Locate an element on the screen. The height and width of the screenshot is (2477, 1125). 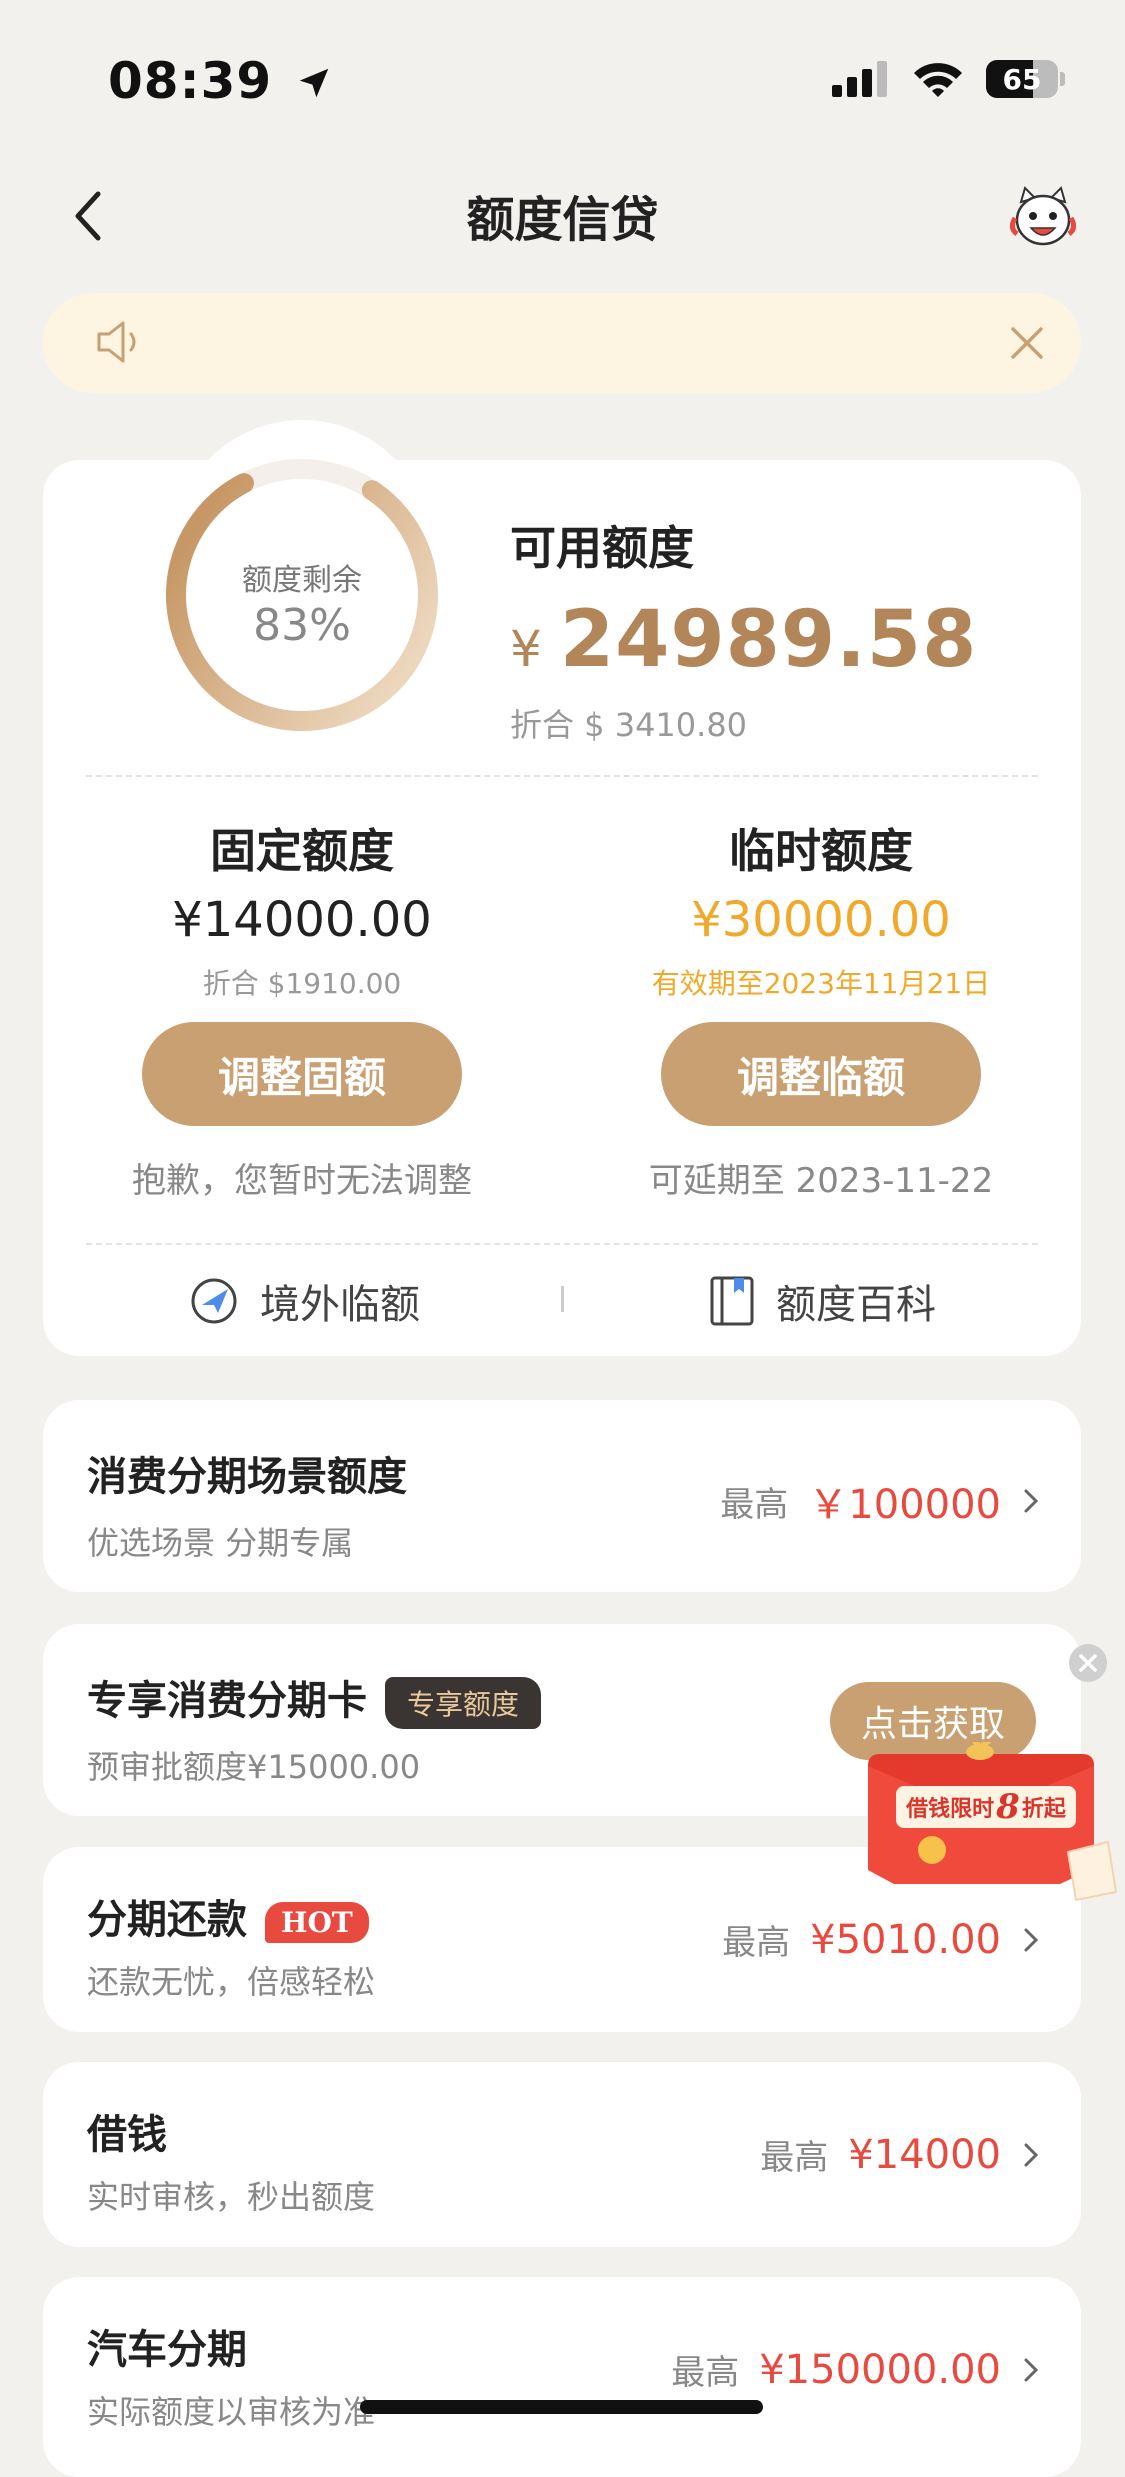
list-item-value: 最高 ¥5010.00 is located at coordinates (880, 1939).